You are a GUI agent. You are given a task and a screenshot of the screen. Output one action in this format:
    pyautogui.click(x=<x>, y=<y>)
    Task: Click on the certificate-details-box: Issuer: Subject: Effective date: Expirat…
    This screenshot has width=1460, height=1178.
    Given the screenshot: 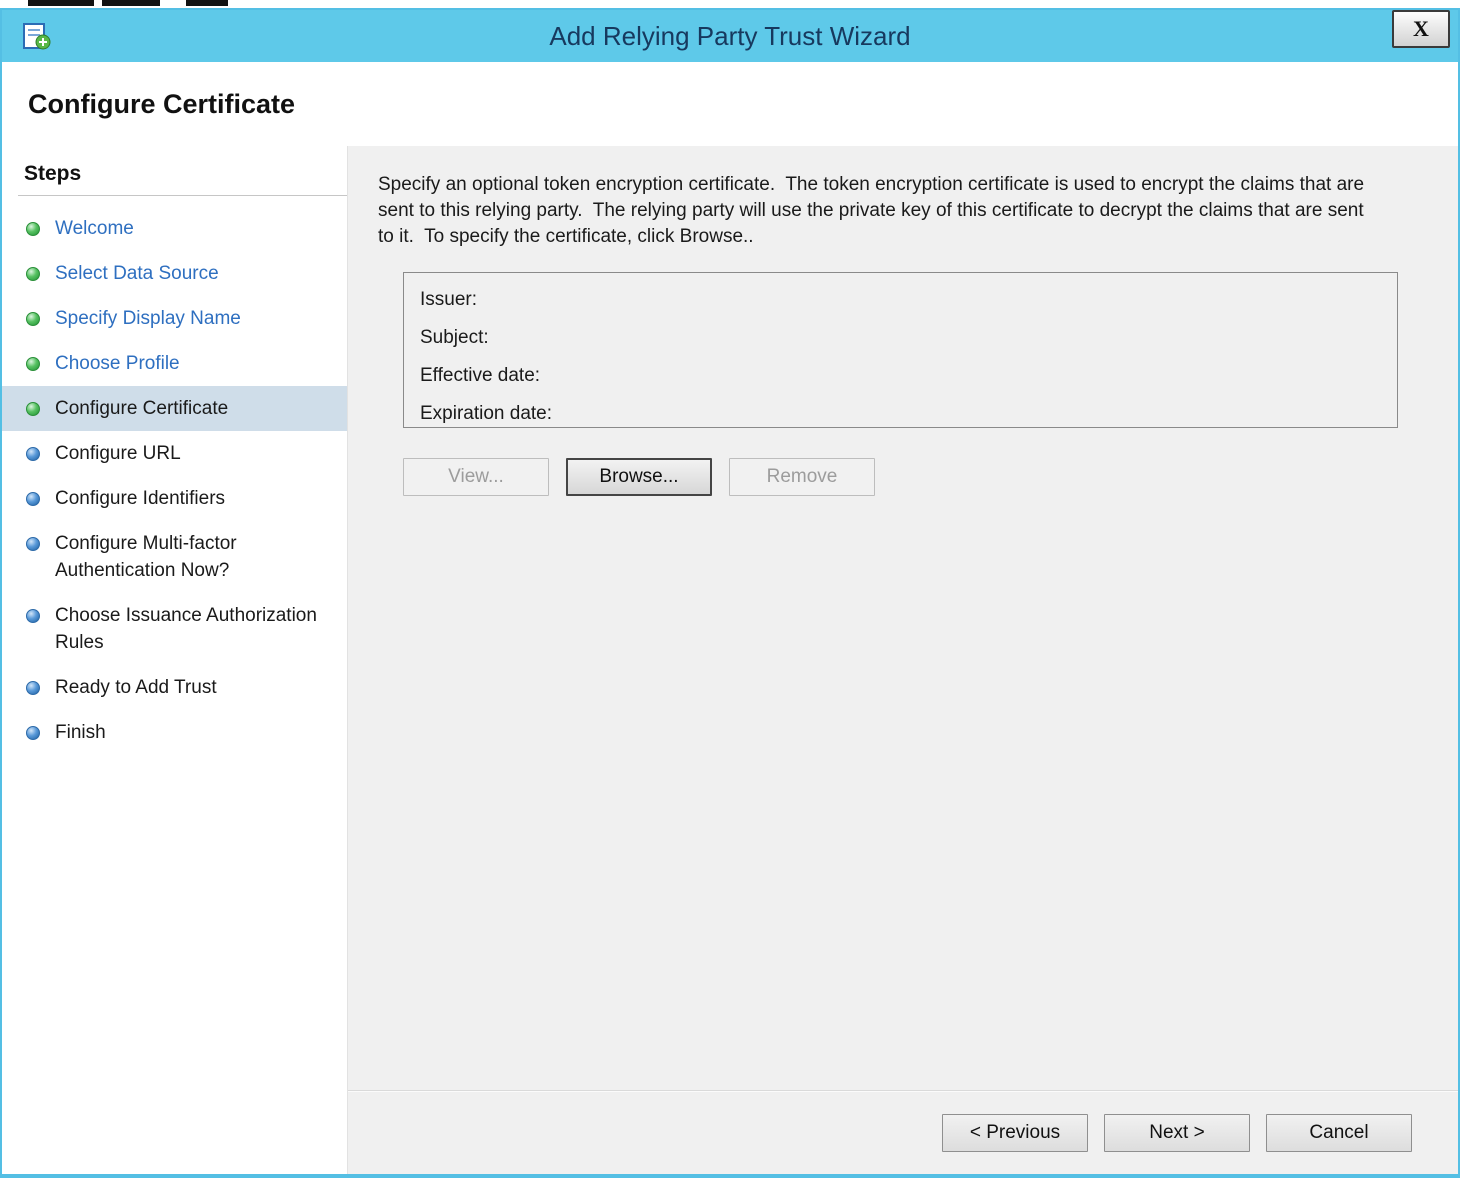 What is the action you would take?
    pyautogui.click(x=900, y=350)
    